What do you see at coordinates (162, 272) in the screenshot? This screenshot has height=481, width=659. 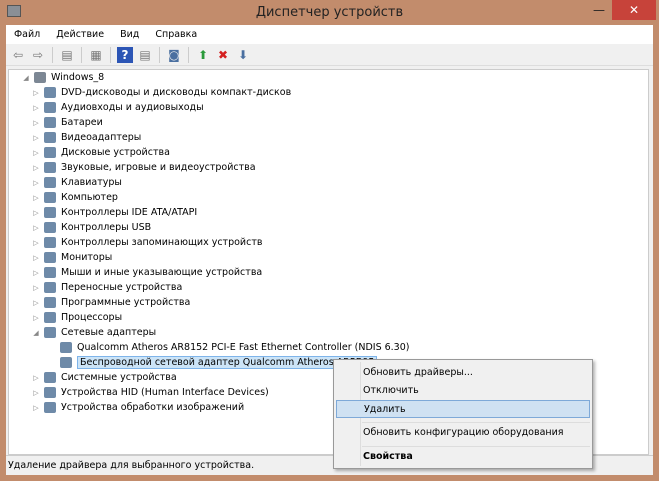 I see `tree-item-label: Мыши и иные указывающие устройства` at bounding box center [162, 272].